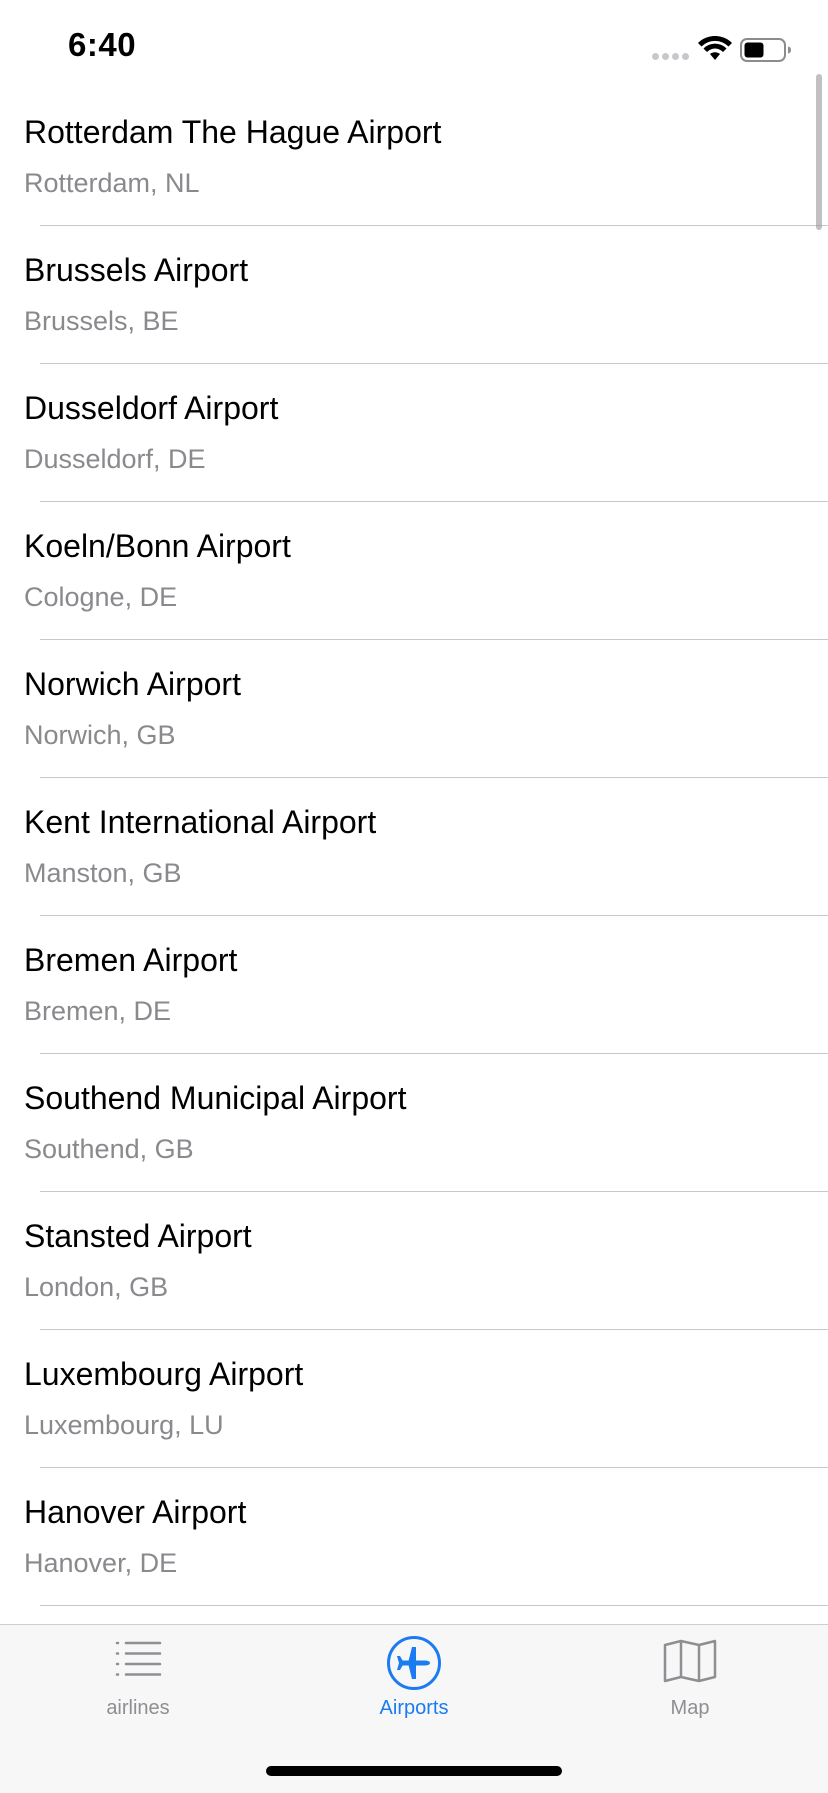 The height and width of the screenshot is (1793, 828). Describe the element at coordinates (131, 960) in the screenshot. I see `airport-name: Bremen Airport` at that location.